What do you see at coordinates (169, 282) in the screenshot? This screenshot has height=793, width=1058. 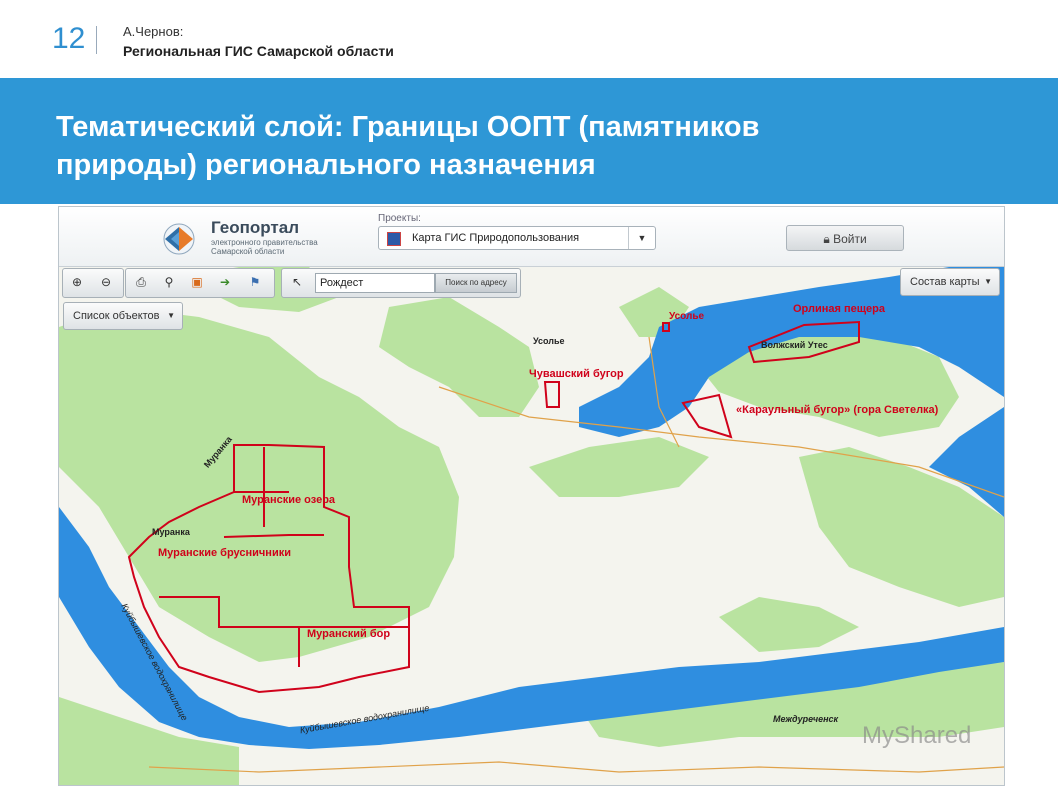 I see `link-icon: ⚲` at bounding box center [169, 282].